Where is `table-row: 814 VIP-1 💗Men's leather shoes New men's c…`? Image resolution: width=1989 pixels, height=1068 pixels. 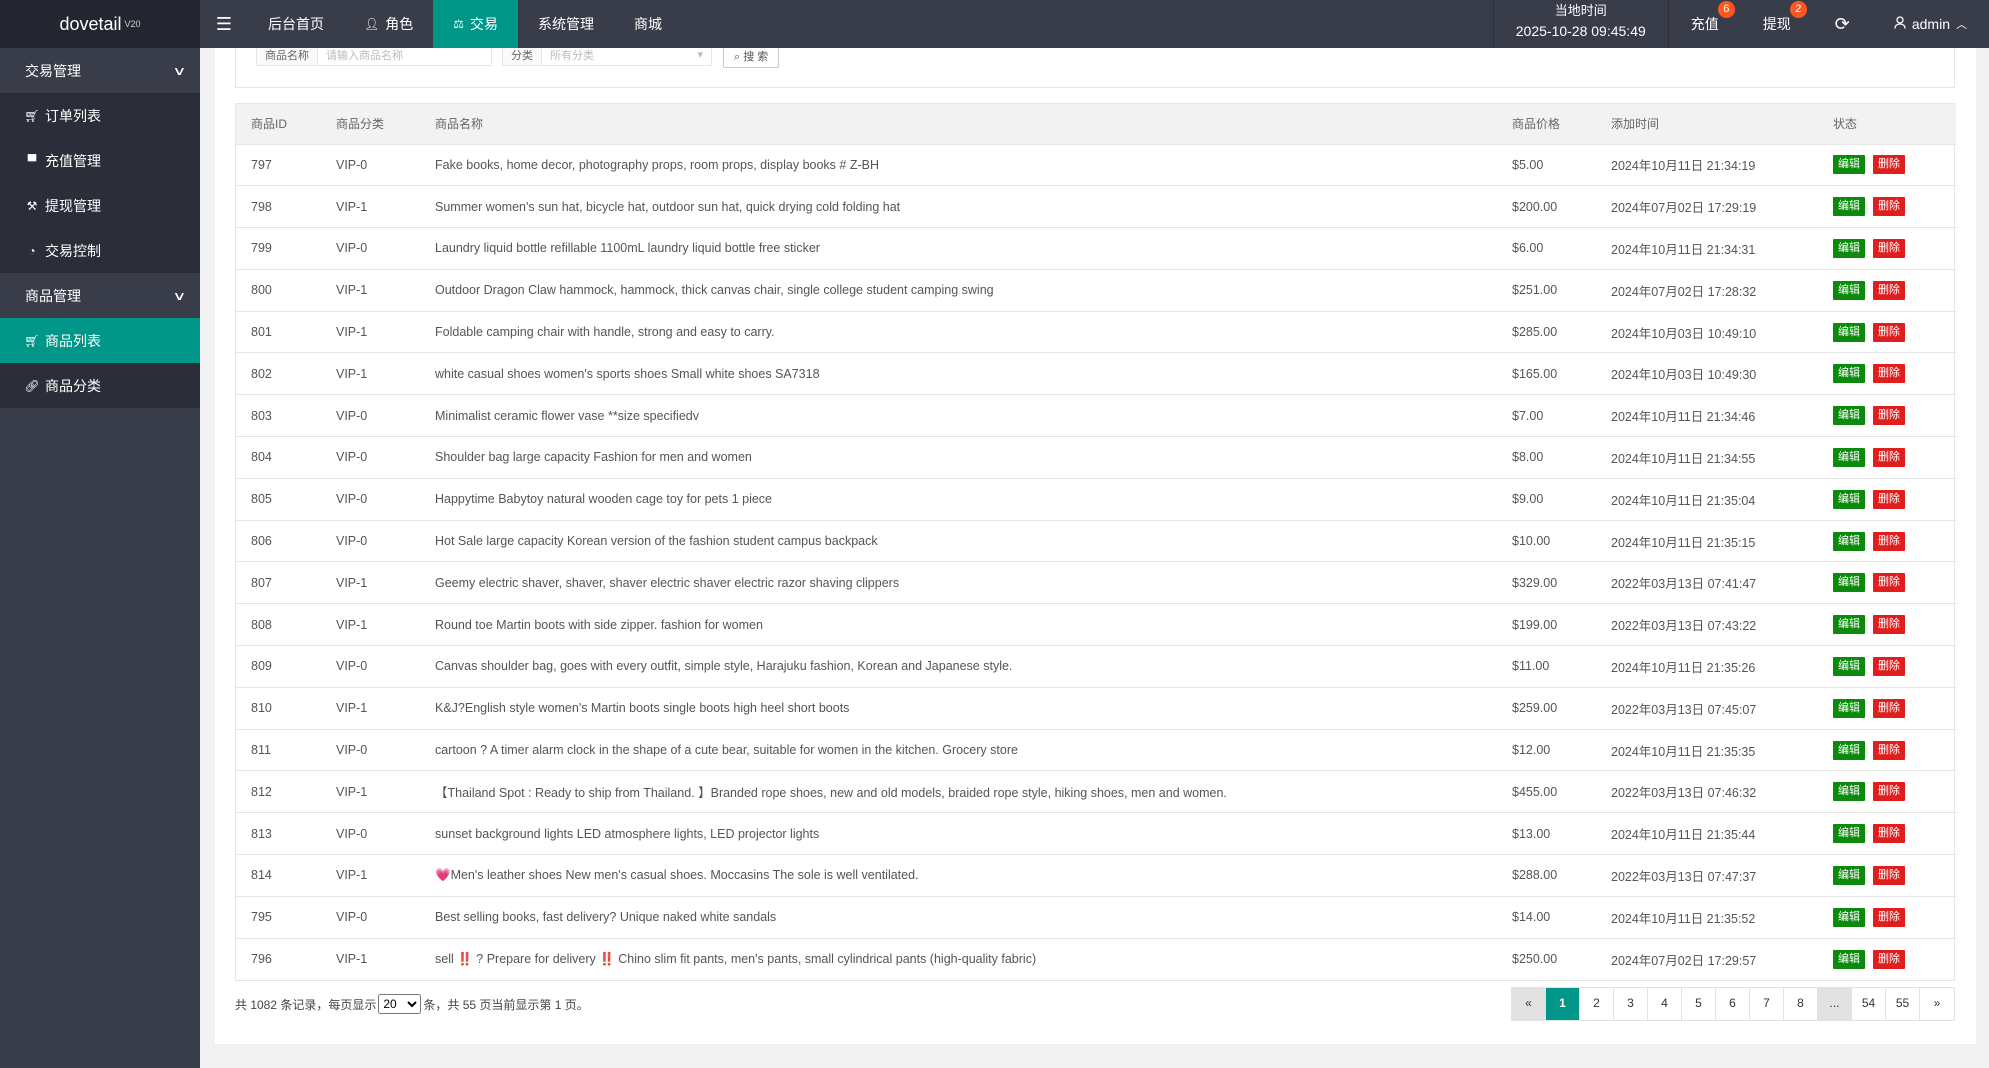 table-row: 814 VIP-1 💗Men's leather shoes New men's c… is located at coordinates (1096, 875).